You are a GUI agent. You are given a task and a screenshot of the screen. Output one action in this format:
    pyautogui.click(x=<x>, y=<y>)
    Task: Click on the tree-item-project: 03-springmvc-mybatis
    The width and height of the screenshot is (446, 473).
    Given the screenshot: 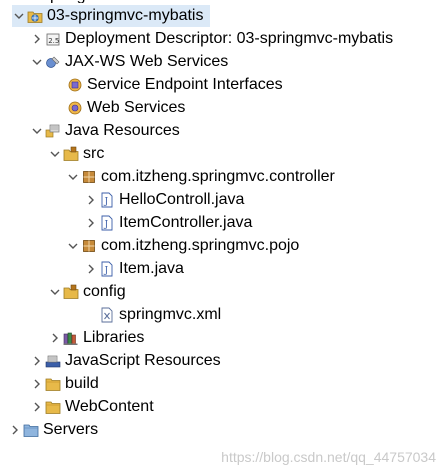 What is the action you would take?
    pyautogui.click(x=111, y=16)
    